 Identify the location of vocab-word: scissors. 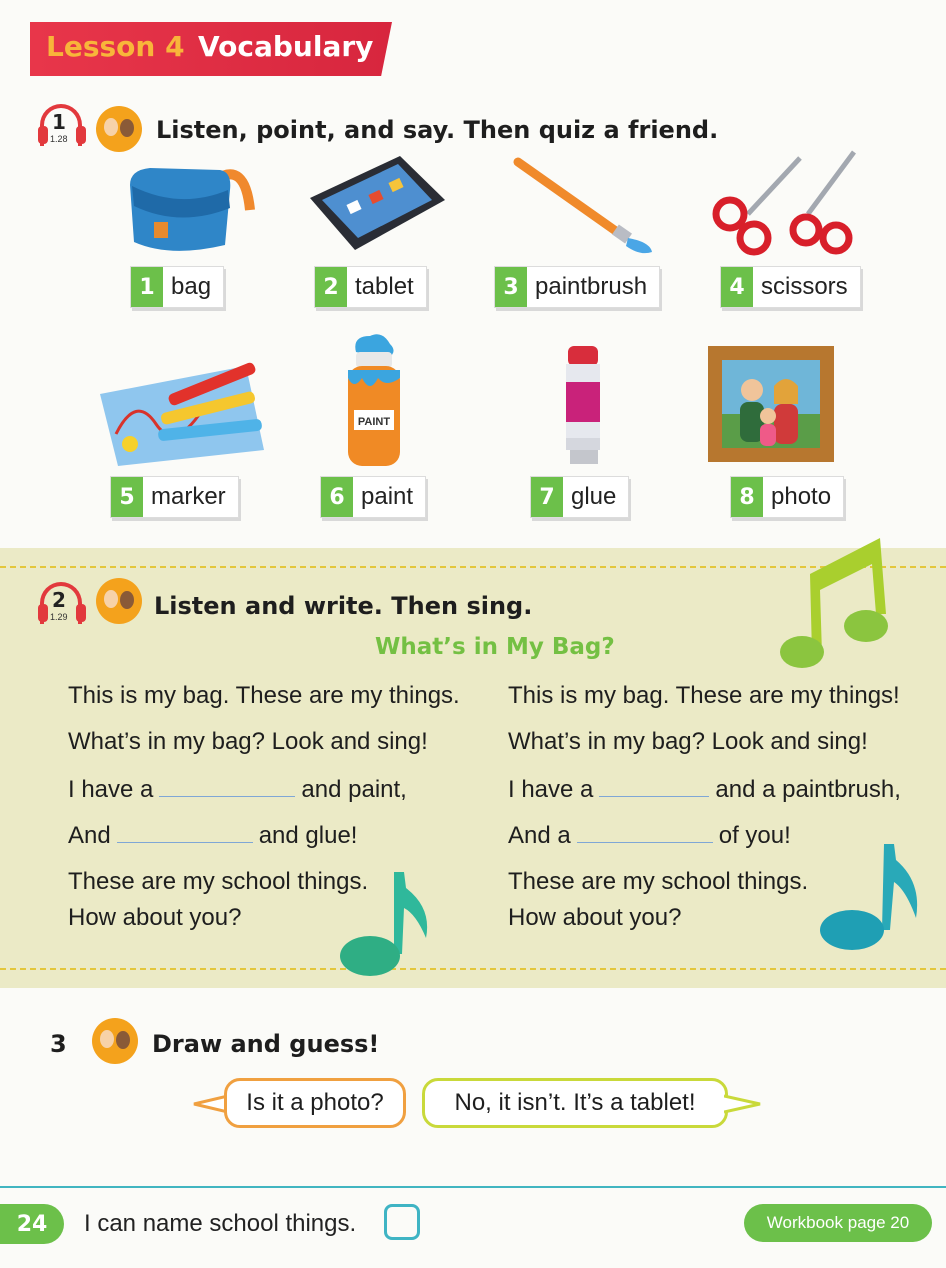
(804, 286).